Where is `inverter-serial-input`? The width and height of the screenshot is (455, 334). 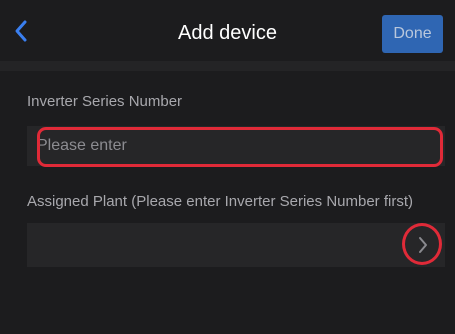
inverter-serial-input is located at coordinates (237, 146).